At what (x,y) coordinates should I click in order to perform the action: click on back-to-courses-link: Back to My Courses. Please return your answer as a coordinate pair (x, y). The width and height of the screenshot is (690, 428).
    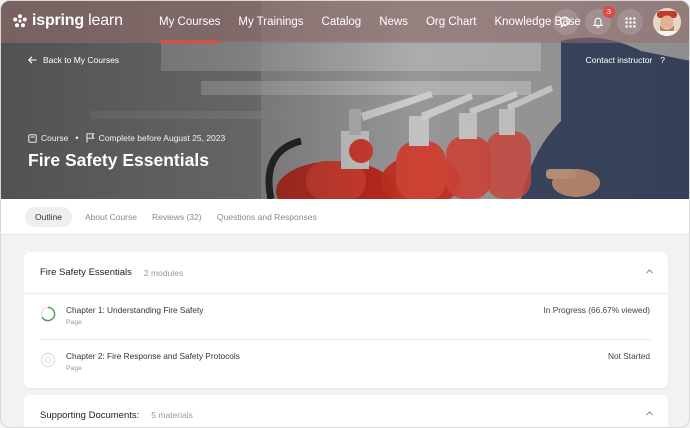
    Looking at the image, I should click on (73, 60).